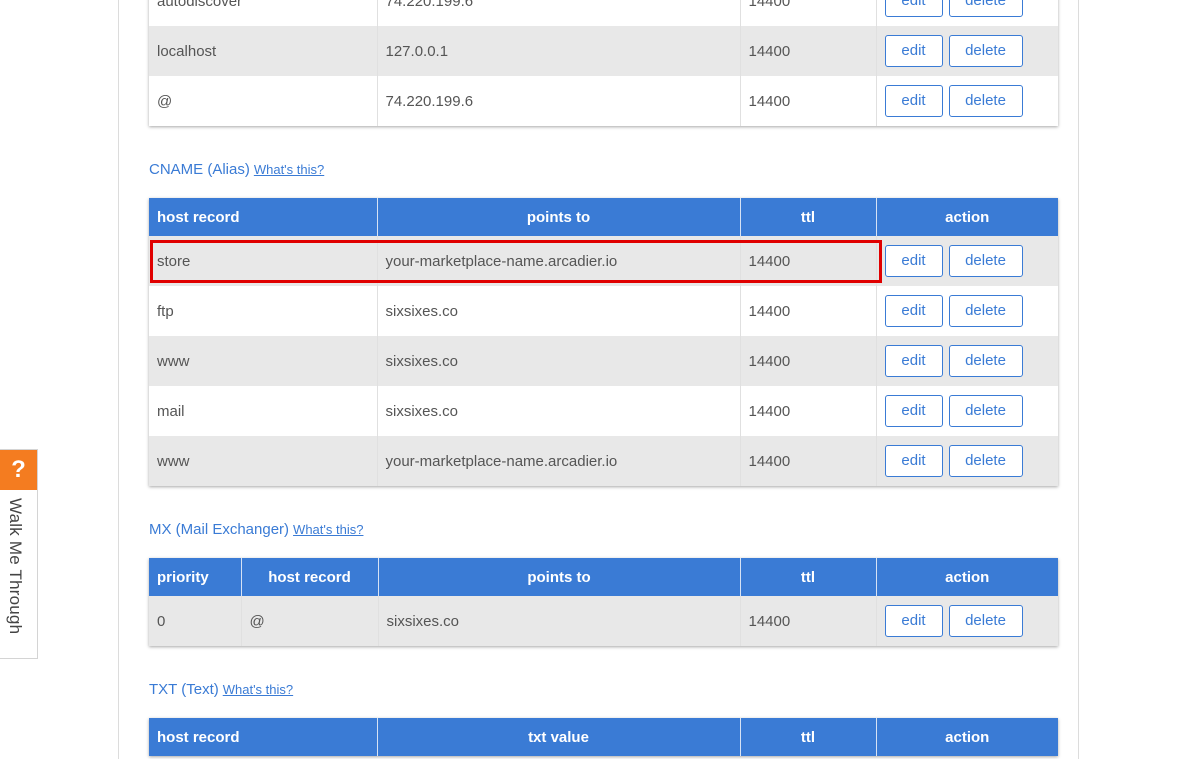  What do you see at coordinates (263, 411) in the screenshot?
I see `host-record-cell: mail` at bounding box center [263, 411].